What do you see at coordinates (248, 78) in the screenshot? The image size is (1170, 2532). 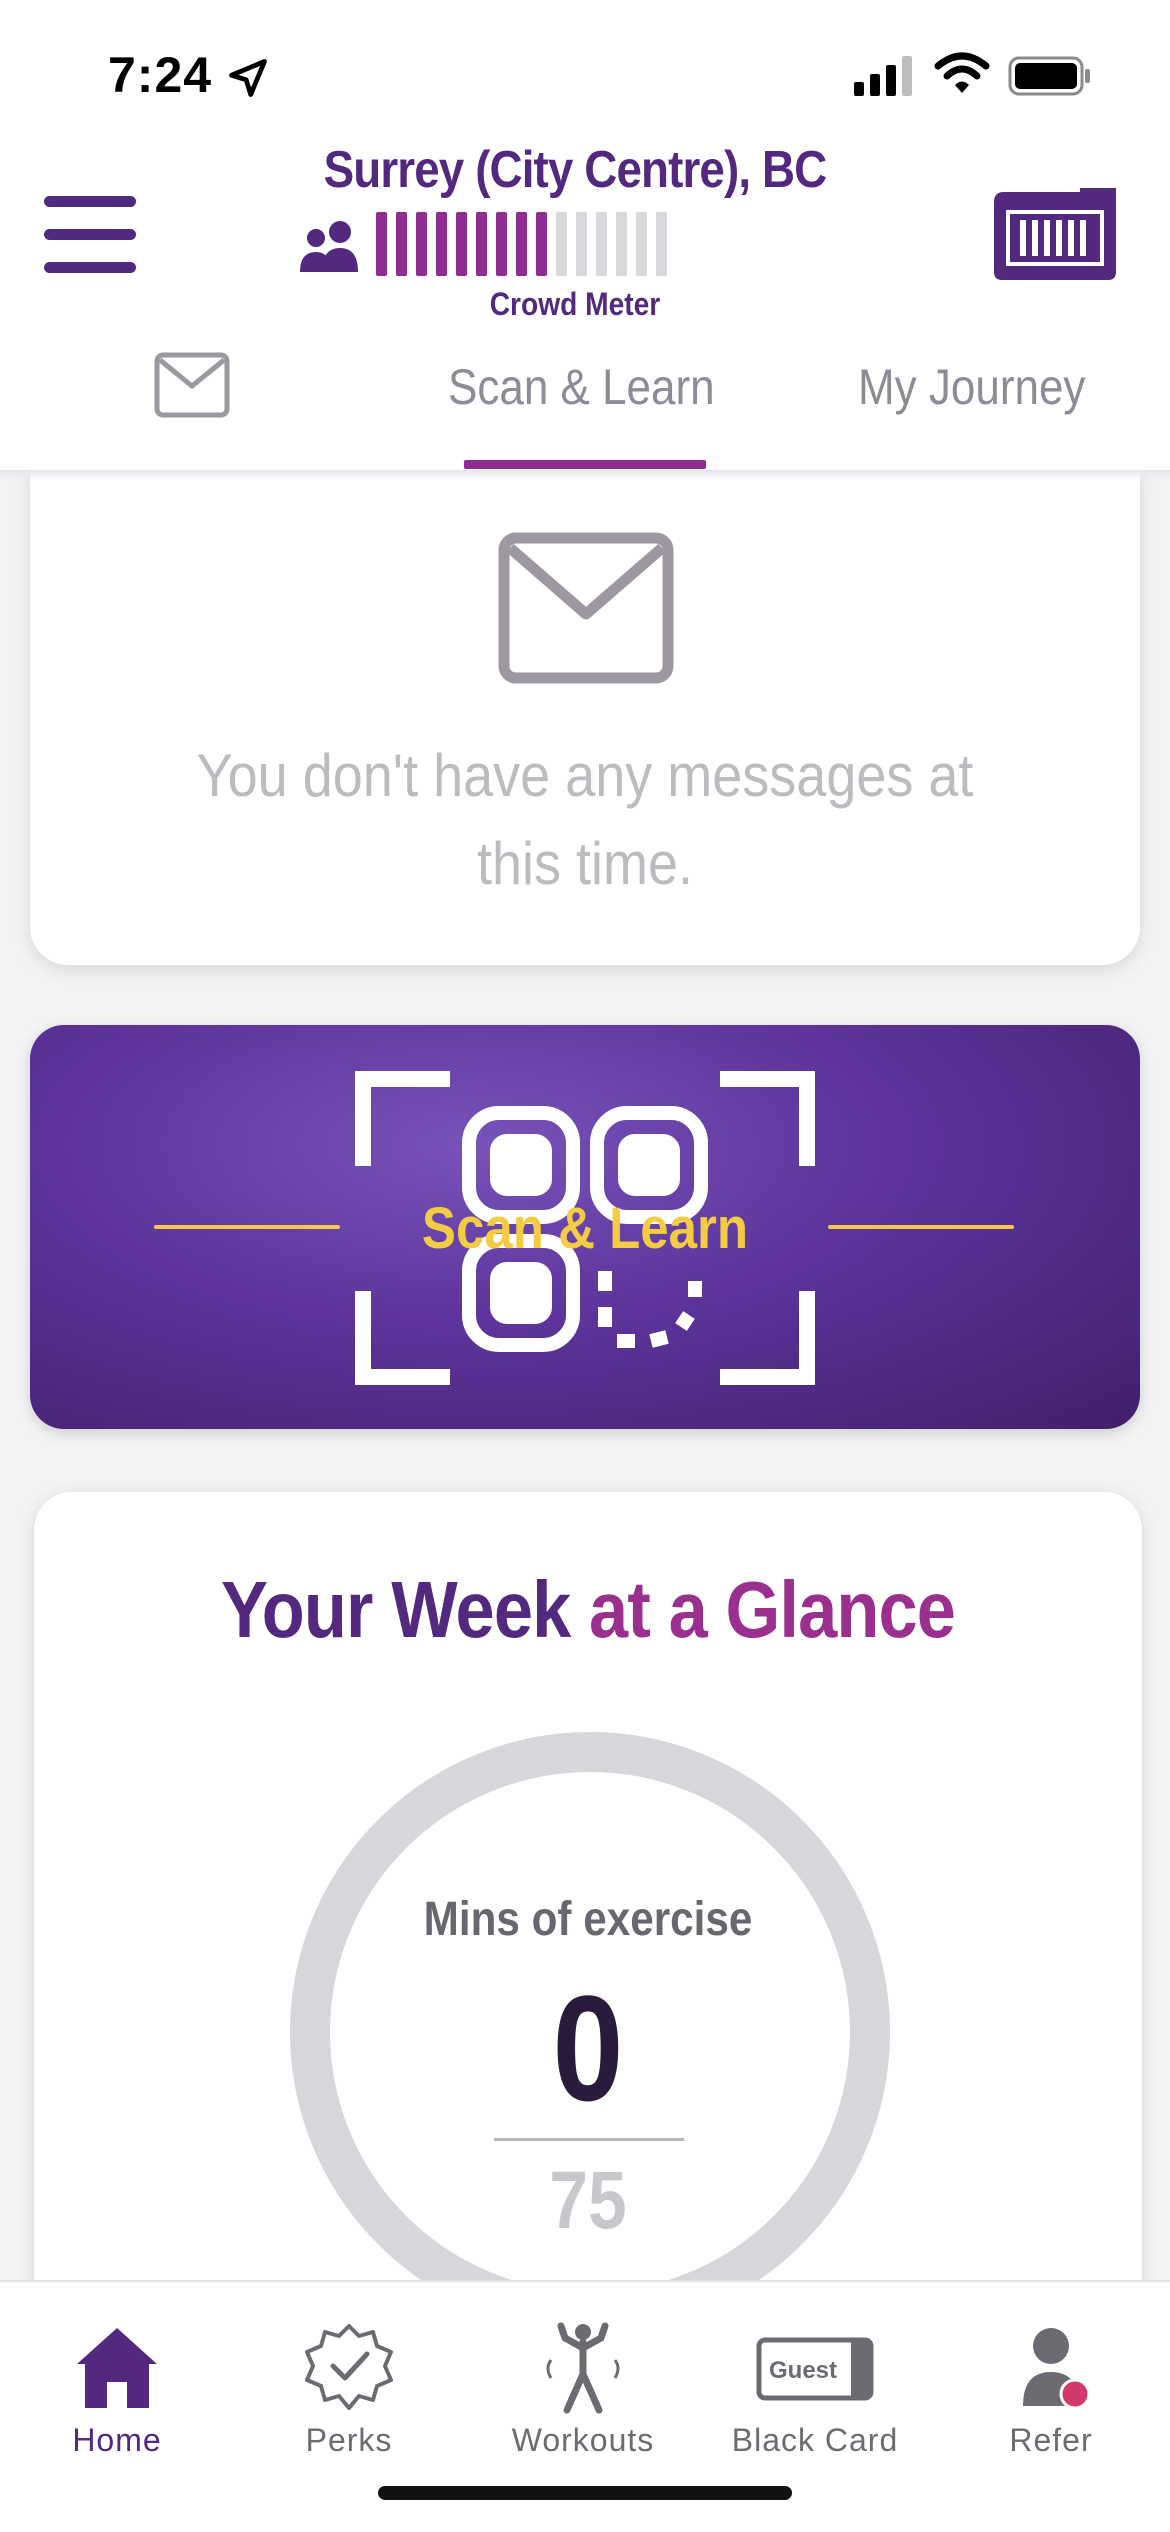 I see `location-arrow-icon` at bounding box center [248, 78].